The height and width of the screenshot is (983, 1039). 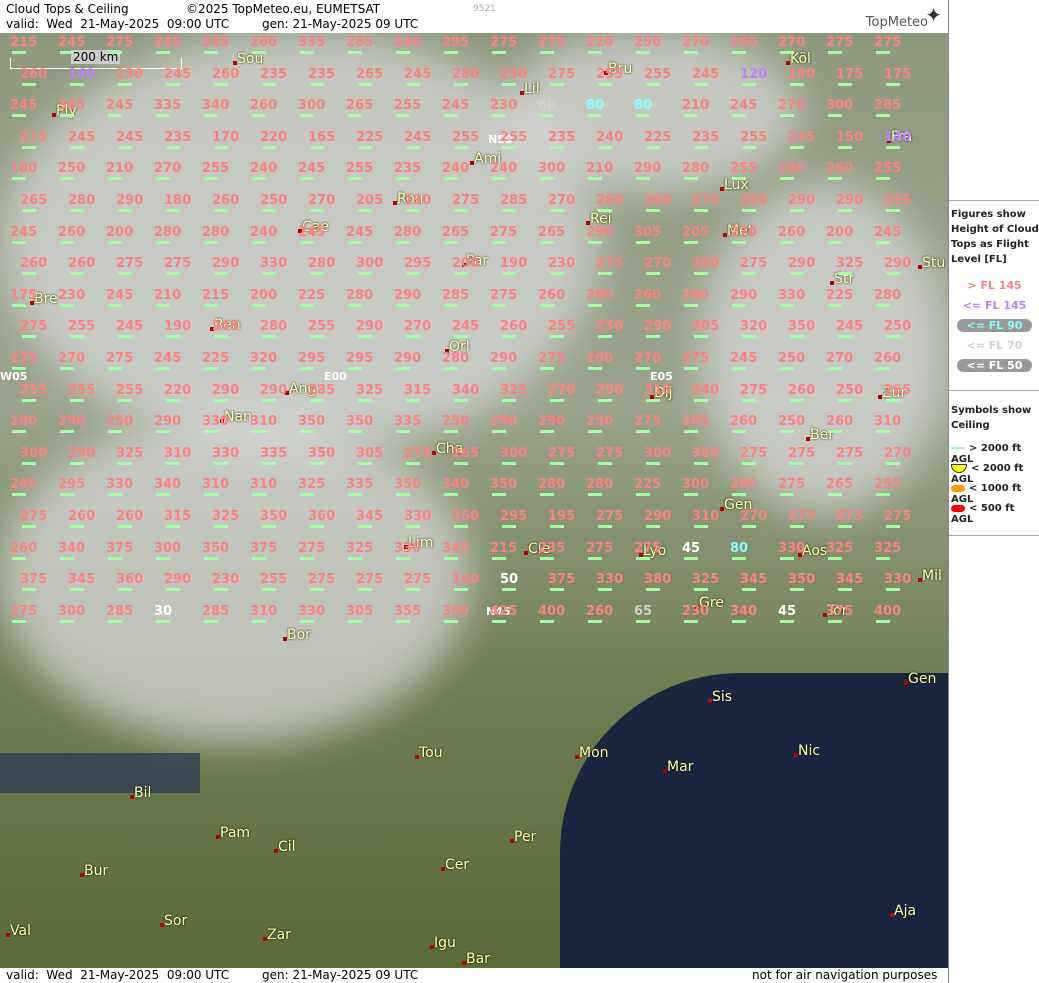 What do you see at coordinates (888, 422) in the screenshot?
I see `cloud-top-value: 310` at bounding box center [888, 422].